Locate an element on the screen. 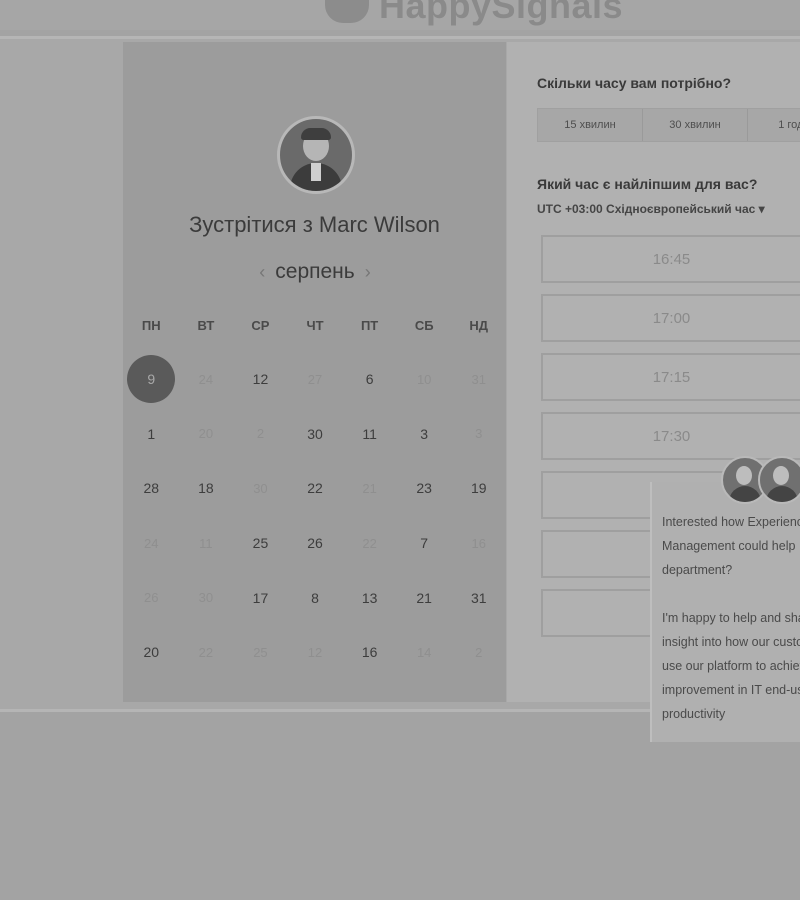 The width and height of the screenshot is (800, 900). weekday-sat: СБ is located at coordinates (424, 325).